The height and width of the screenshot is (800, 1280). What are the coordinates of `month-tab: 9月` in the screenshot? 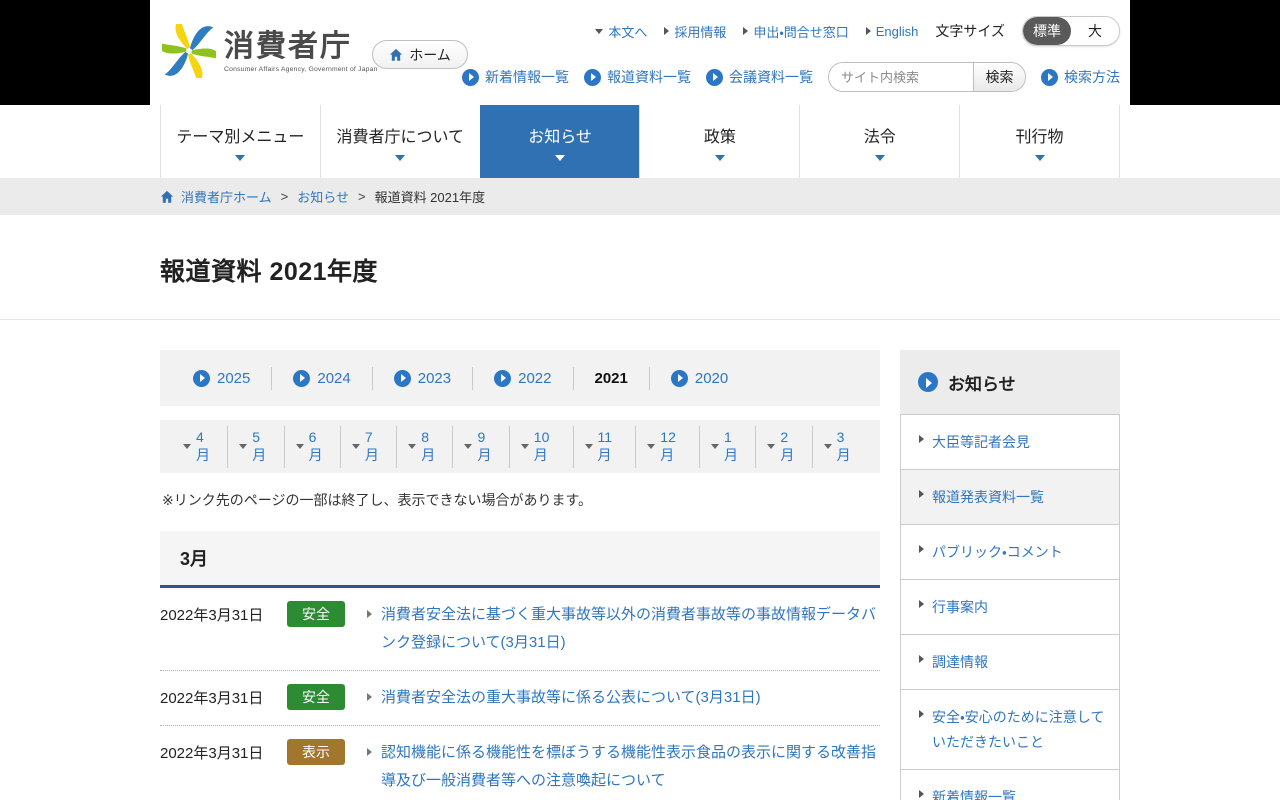 It's located at (481, 446).